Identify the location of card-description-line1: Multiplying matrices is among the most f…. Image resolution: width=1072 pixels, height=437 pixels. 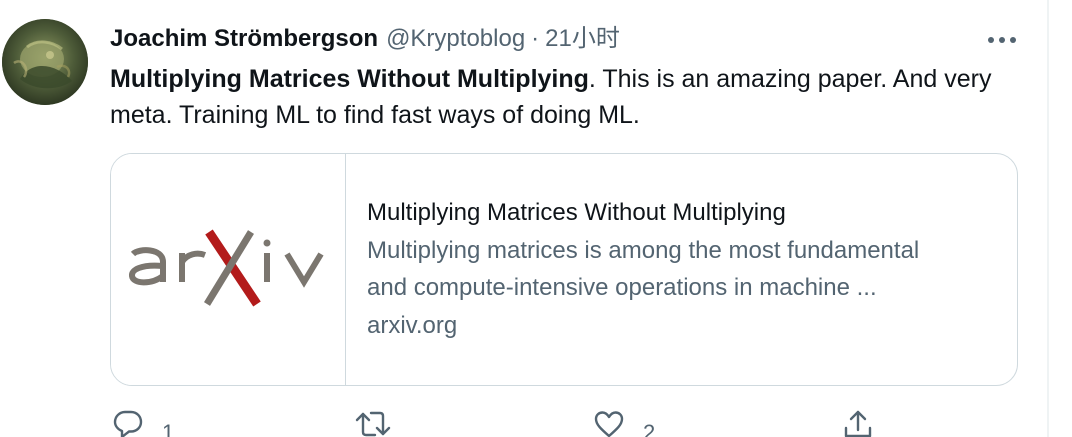
(643, 250).